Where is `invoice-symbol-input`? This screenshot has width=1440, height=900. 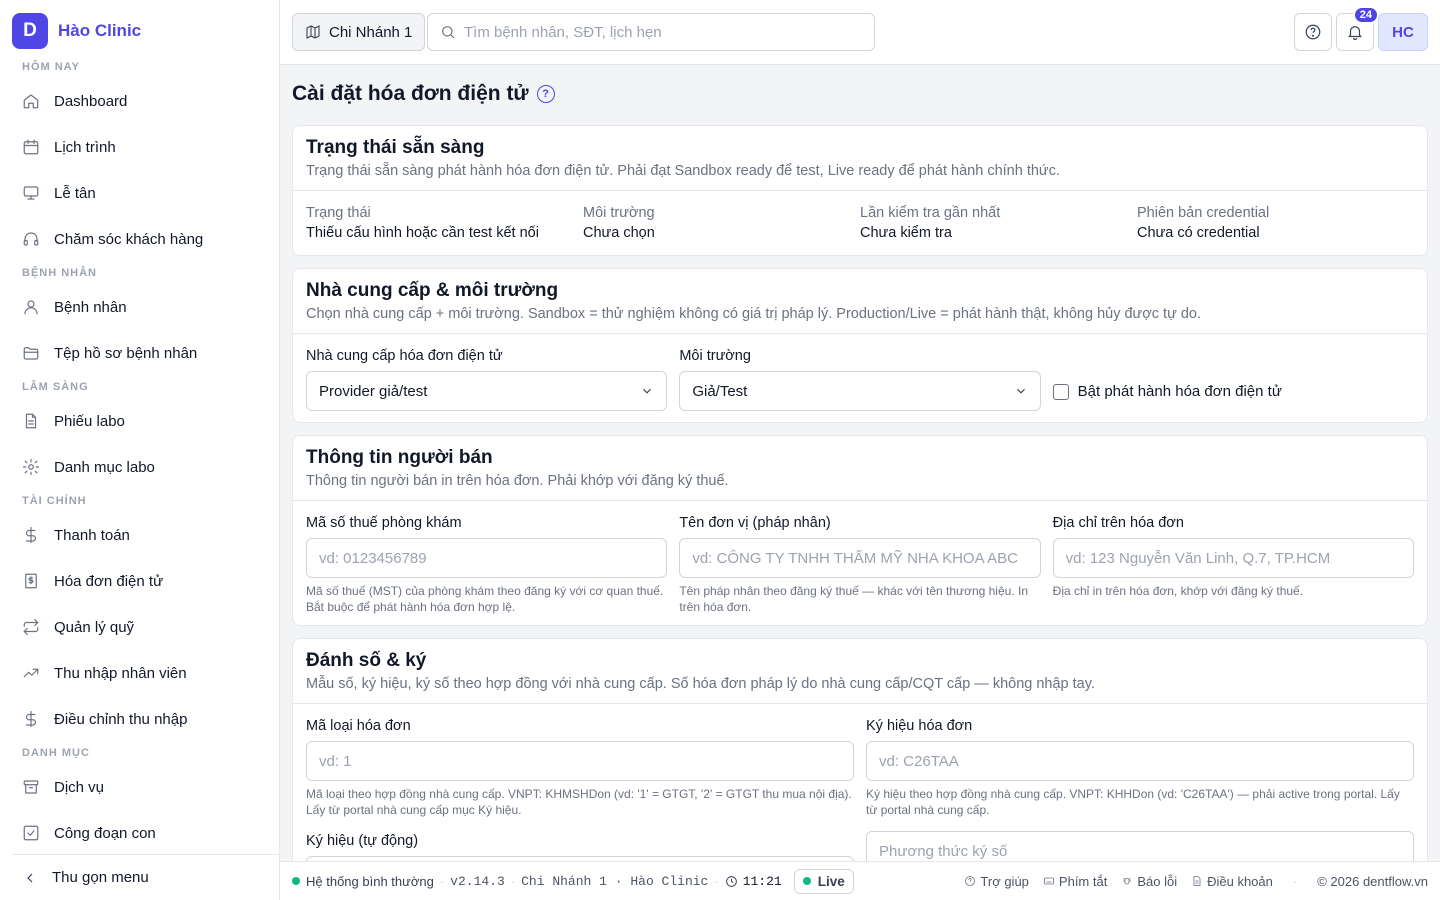
invoice-symbol-input is located at coordinates (1140, 761).